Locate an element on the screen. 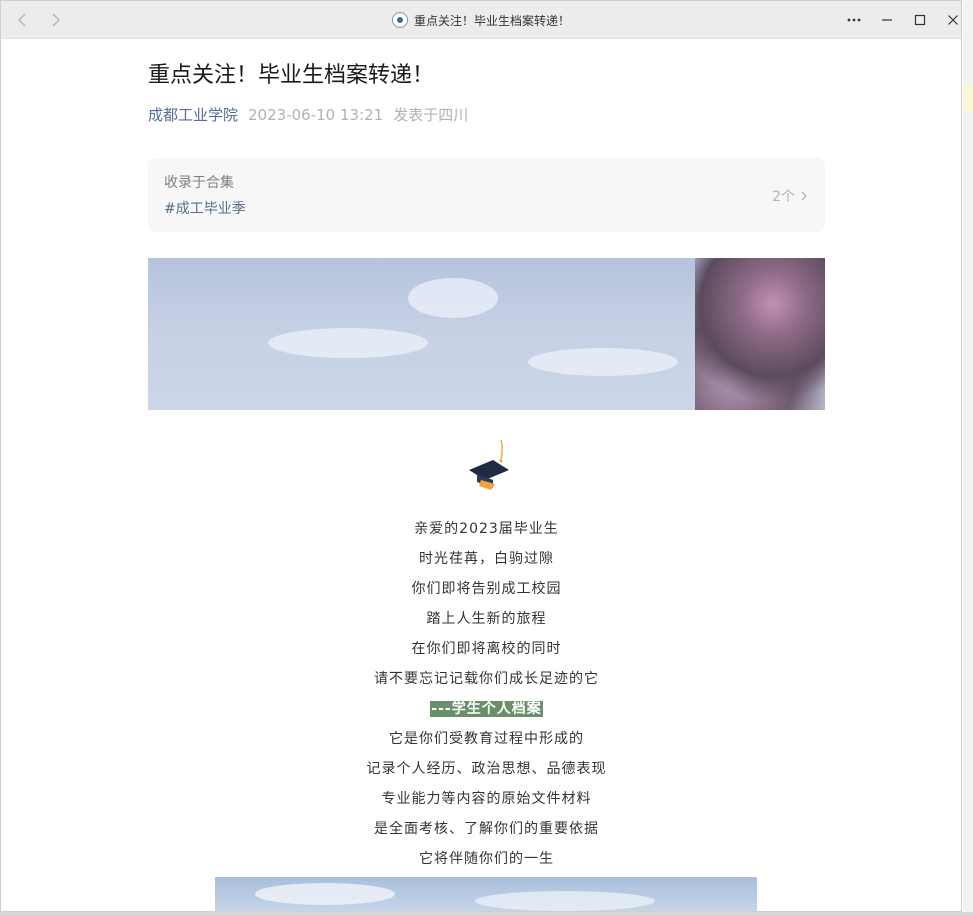 The height and width of the screenshot is (915, 973). banner-image is located at coordinates (486, 334).